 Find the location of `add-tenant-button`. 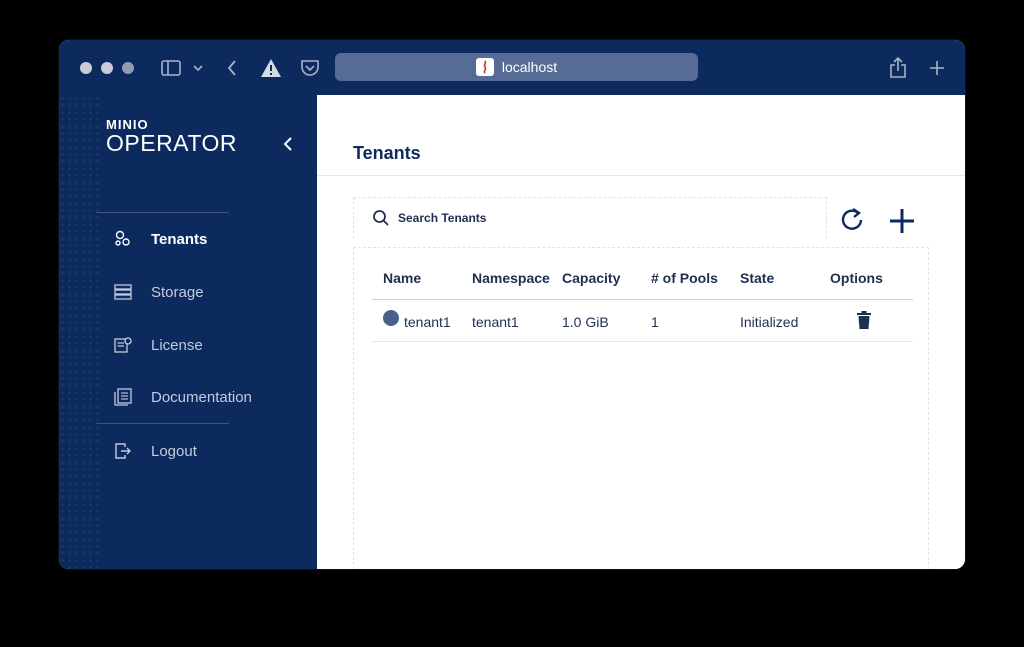

add-tenant-button is located at coordinates (902, 223).